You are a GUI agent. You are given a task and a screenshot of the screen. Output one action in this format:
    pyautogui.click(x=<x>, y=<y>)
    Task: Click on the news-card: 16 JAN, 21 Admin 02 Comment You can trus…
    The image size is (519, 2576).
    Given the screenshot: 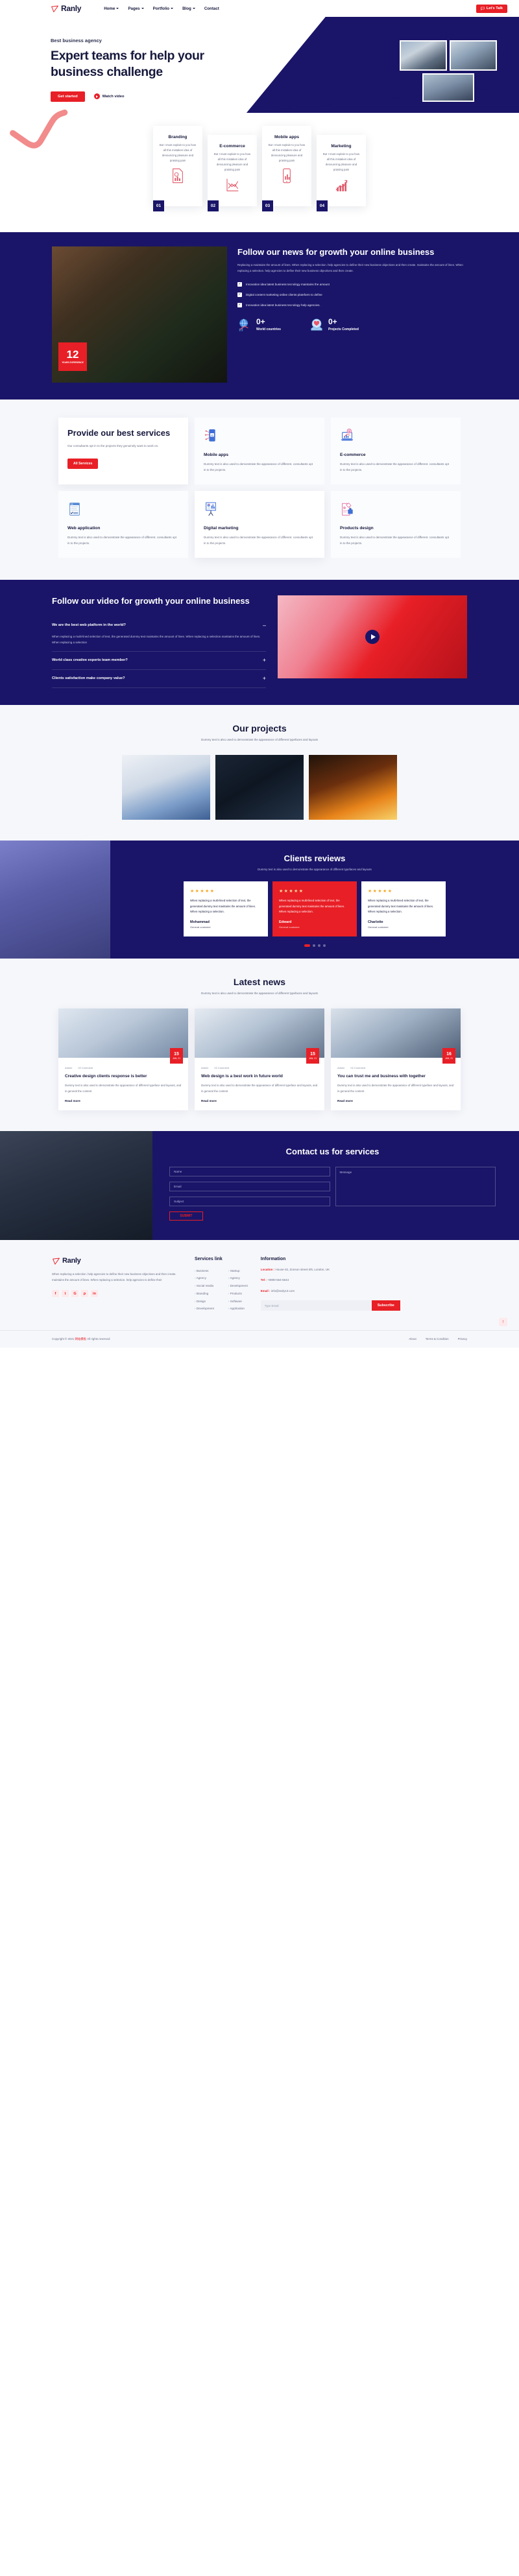 What is the action you would take?
    pyautogui.click(x=396, y=1059)
    